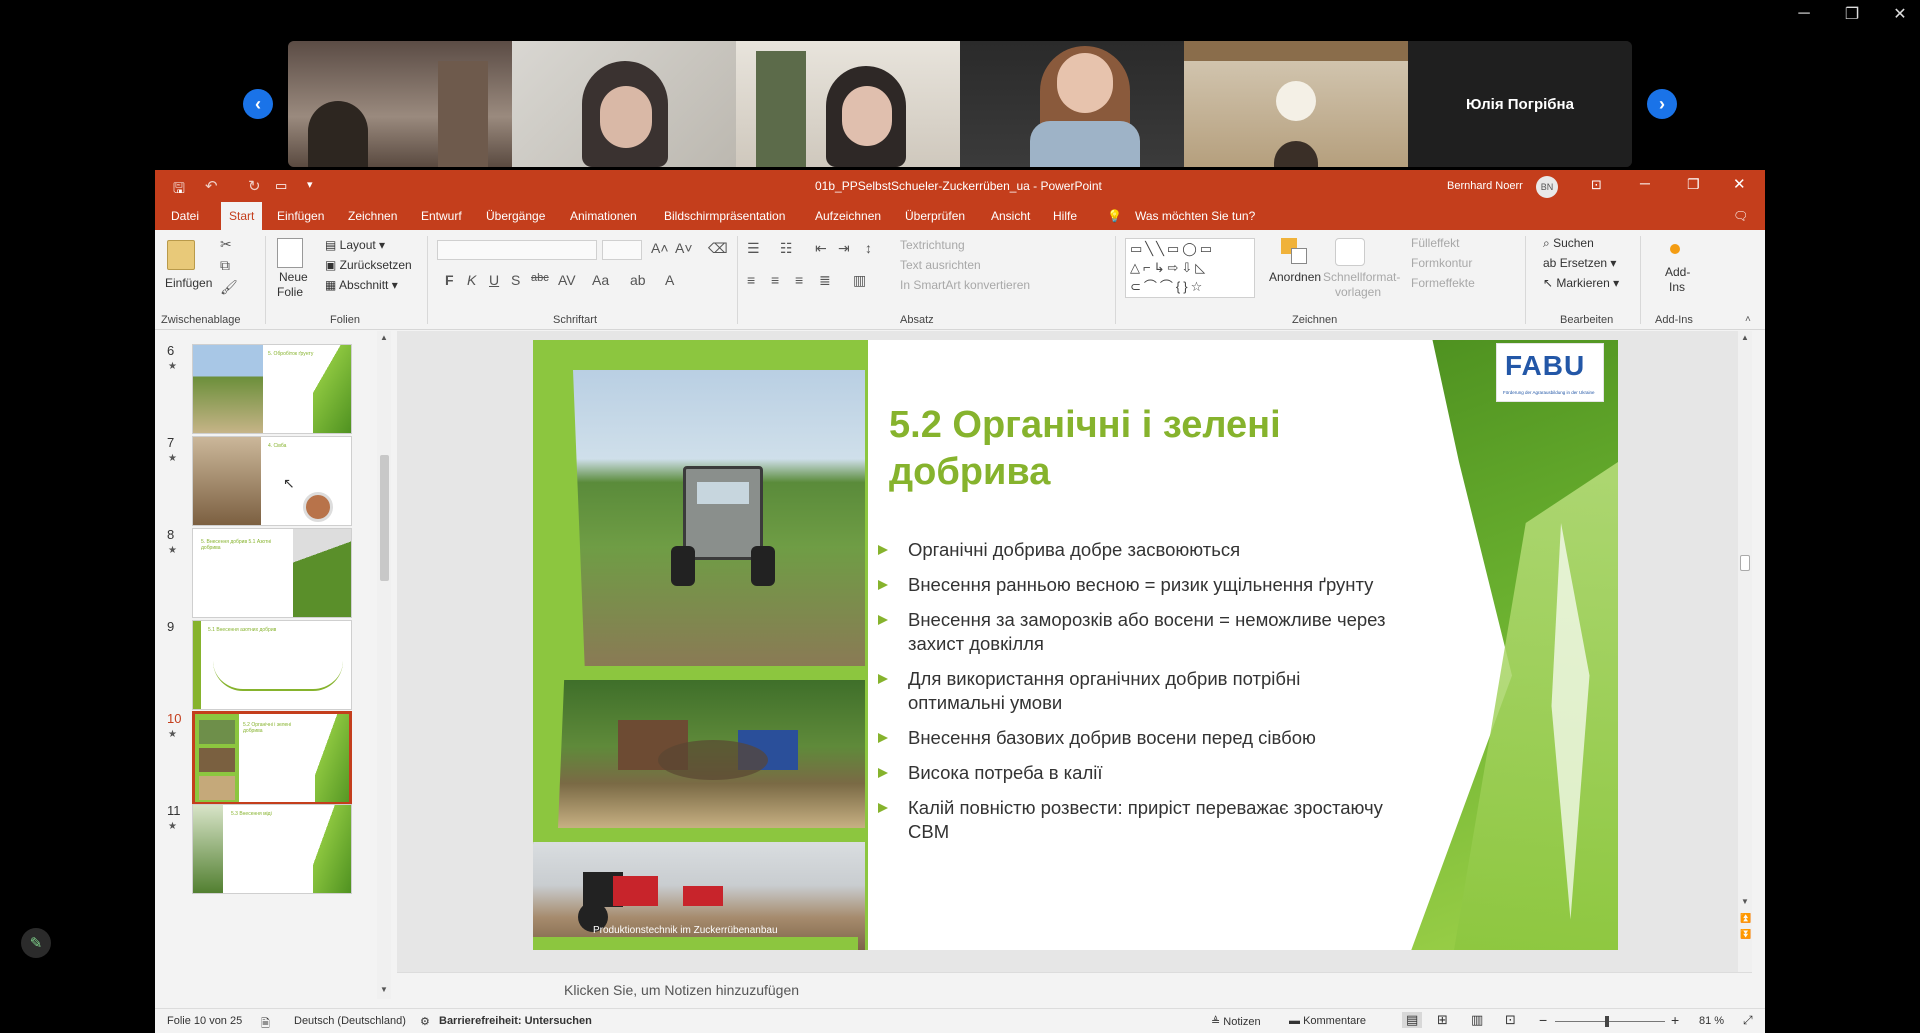 Image resolution: width=1920 pixels, height=1033 pixels. I want to click on arrange-button: Anordnen, so click(1295, 277).